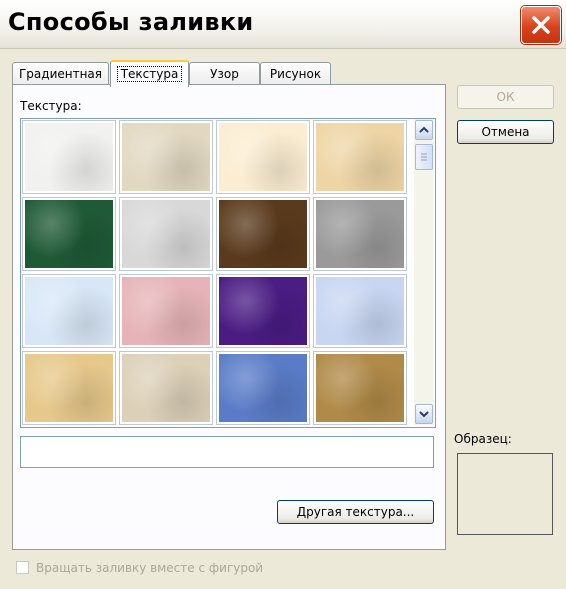 This screenshot has height=589, width=566. I want to click on scroll-up-button, so click(424, 130).